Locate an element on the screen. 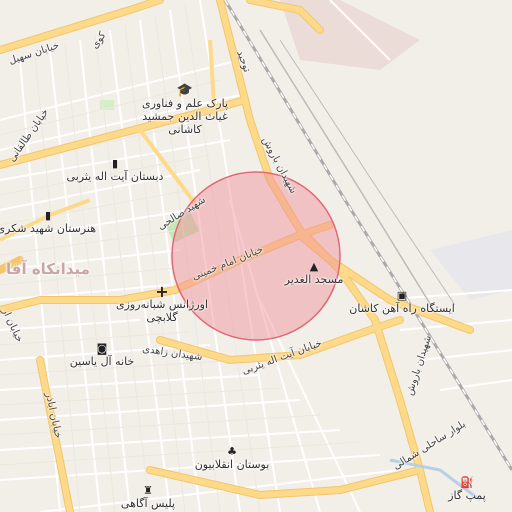  graduation-cap-icon: 🎓 is located at coordinates (185, 90).